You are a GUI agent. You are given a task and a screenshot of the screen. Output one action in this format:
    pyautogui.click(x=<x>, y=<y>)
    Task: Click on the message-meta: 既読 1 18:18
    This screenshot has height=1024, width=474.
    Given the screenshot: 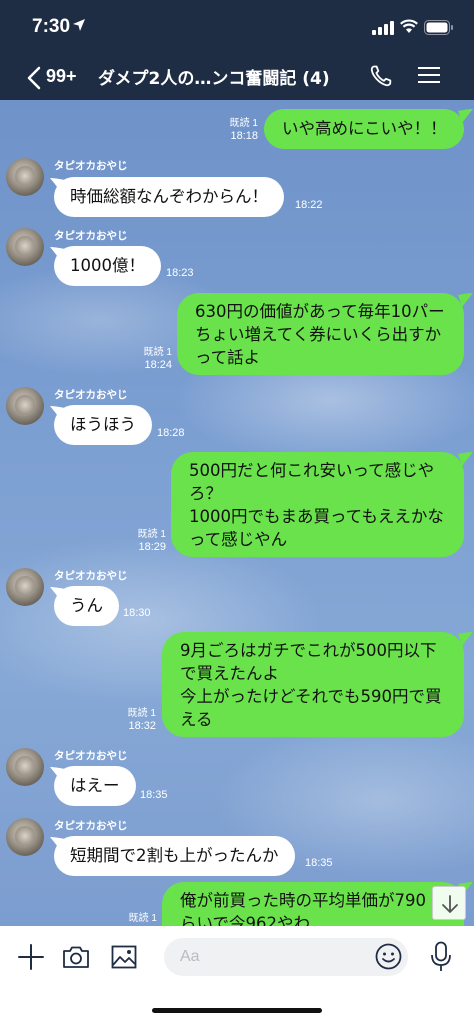 What is the action you would take?
    pyautogui.click(x=238, y=130)
    